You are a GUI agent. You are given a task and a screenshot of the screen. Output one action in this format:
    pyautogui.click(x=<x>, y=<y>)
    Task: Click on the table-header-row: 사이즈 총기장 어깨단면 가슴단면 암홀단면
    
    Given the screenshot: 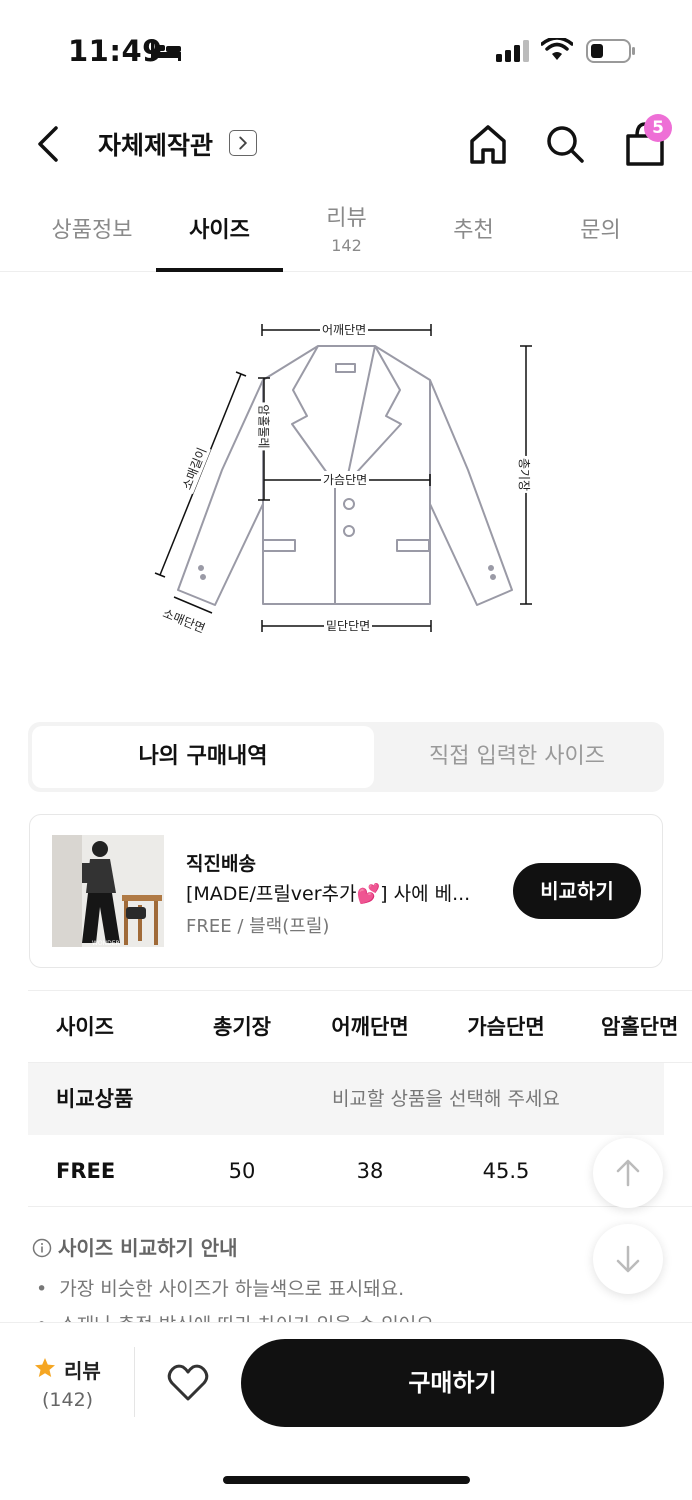 What is the action you would take?
    pyautogui.click(x=360, y=1027)
    